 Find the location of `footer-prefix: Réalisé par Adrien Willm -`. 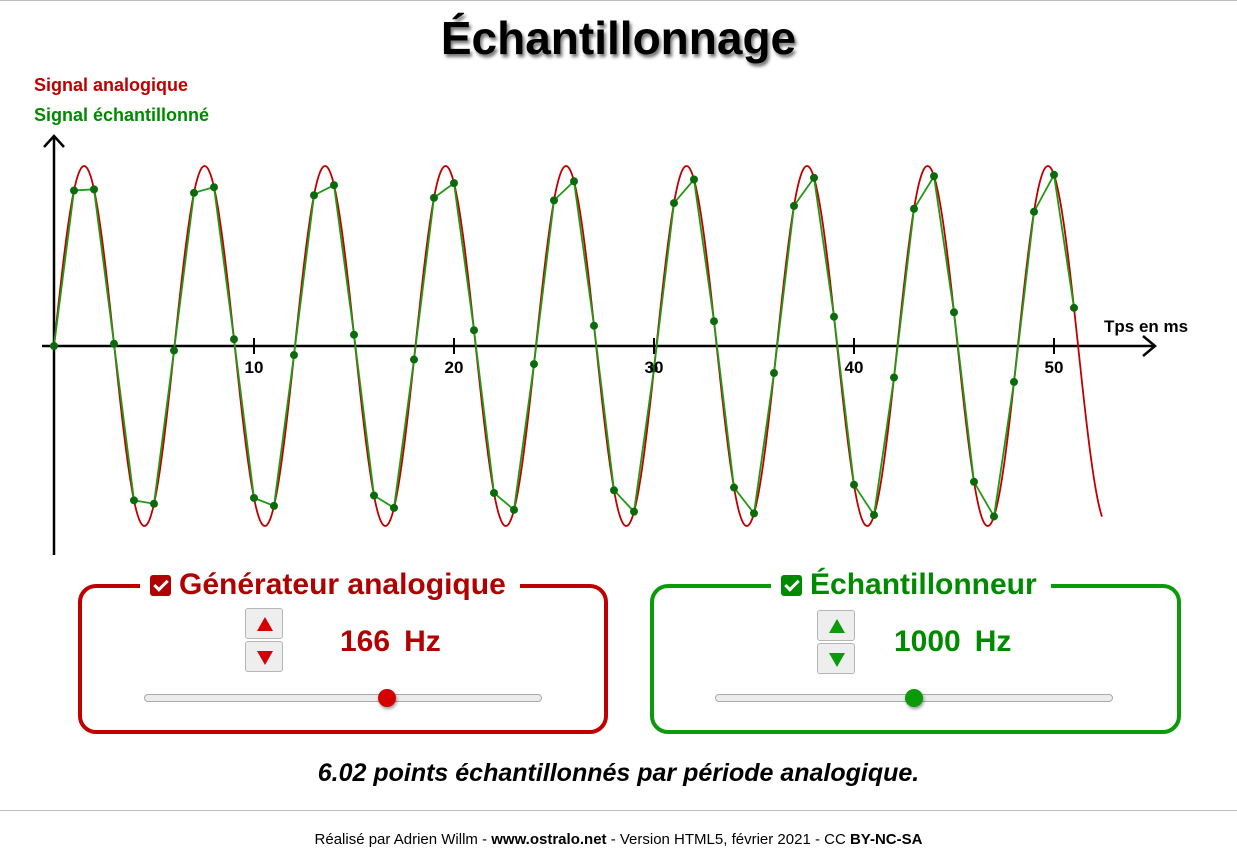

footer-prefix: Réalisé par Adrien Willm - is located at coordinates (403, 839).